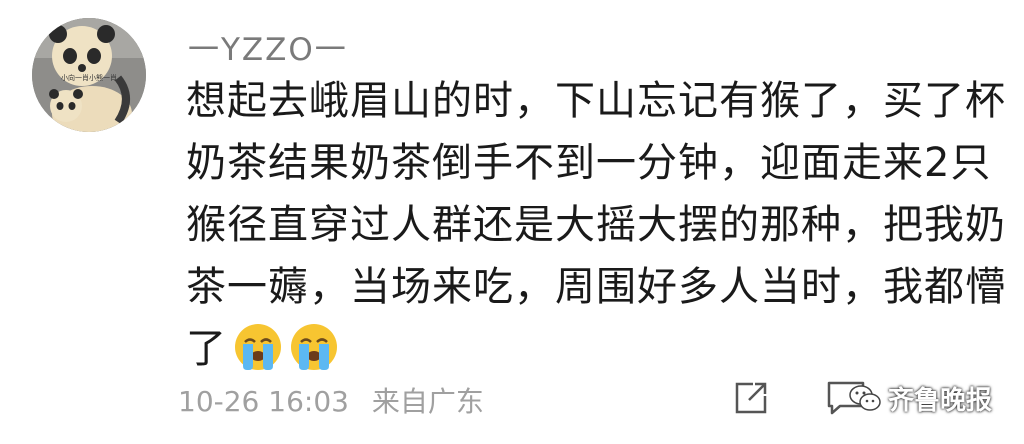  I want to click on comment-meta: 10-26 16:03 来自广东, so click(331, 400).